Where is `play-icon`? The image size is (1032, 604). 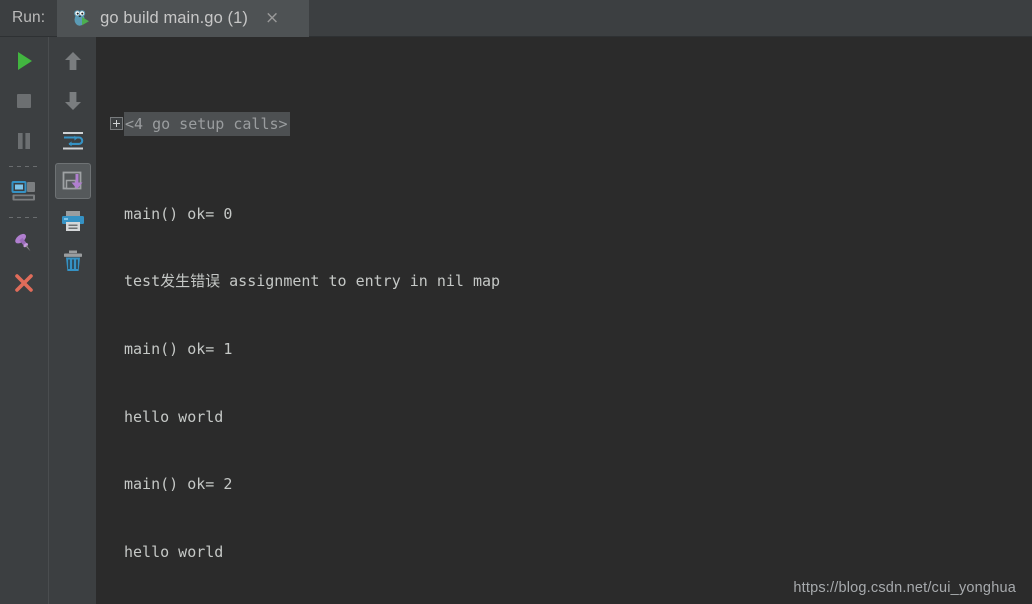 play-icon is located at coordinates (25, 61).